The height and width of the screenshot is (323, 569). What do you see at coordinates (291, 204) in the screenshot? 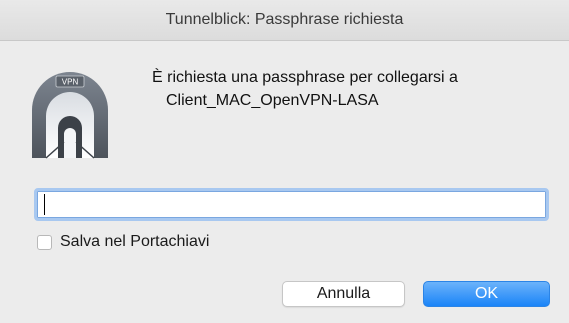
I see `passphrase-input` at bounding box center [291, 204].